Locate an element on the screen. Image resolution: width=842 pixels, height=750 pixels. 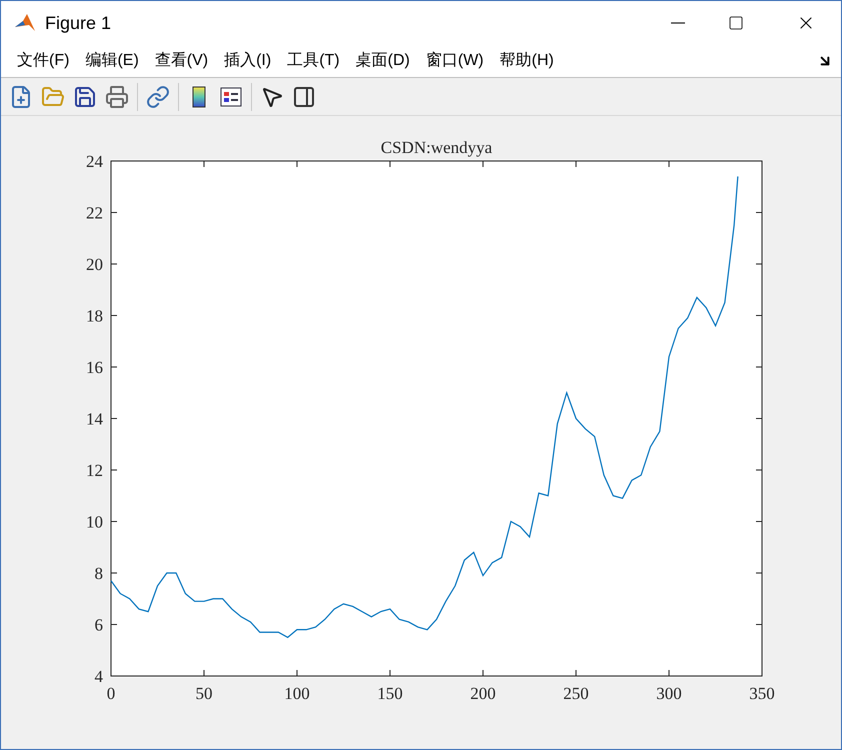
link-icon is located at coordinates (158, 96).